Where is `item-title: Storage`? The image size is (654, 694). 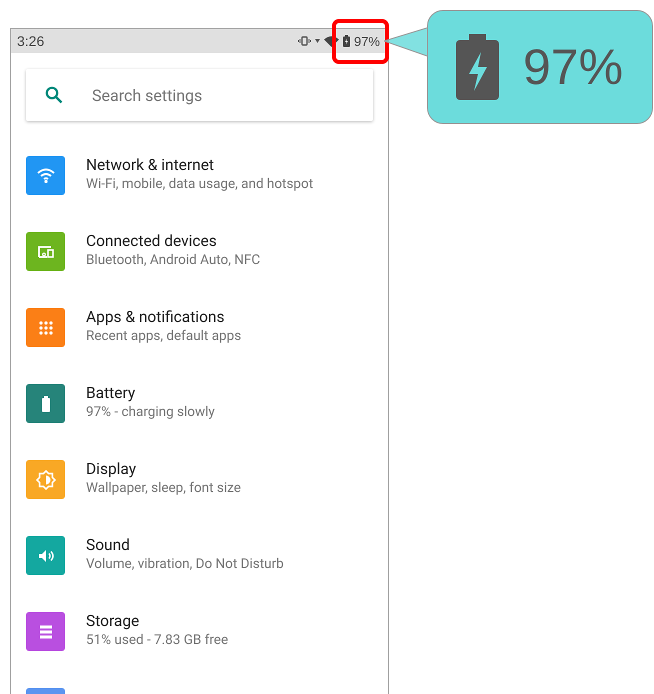 item-title: Storage is located at coordinates (113, 621).